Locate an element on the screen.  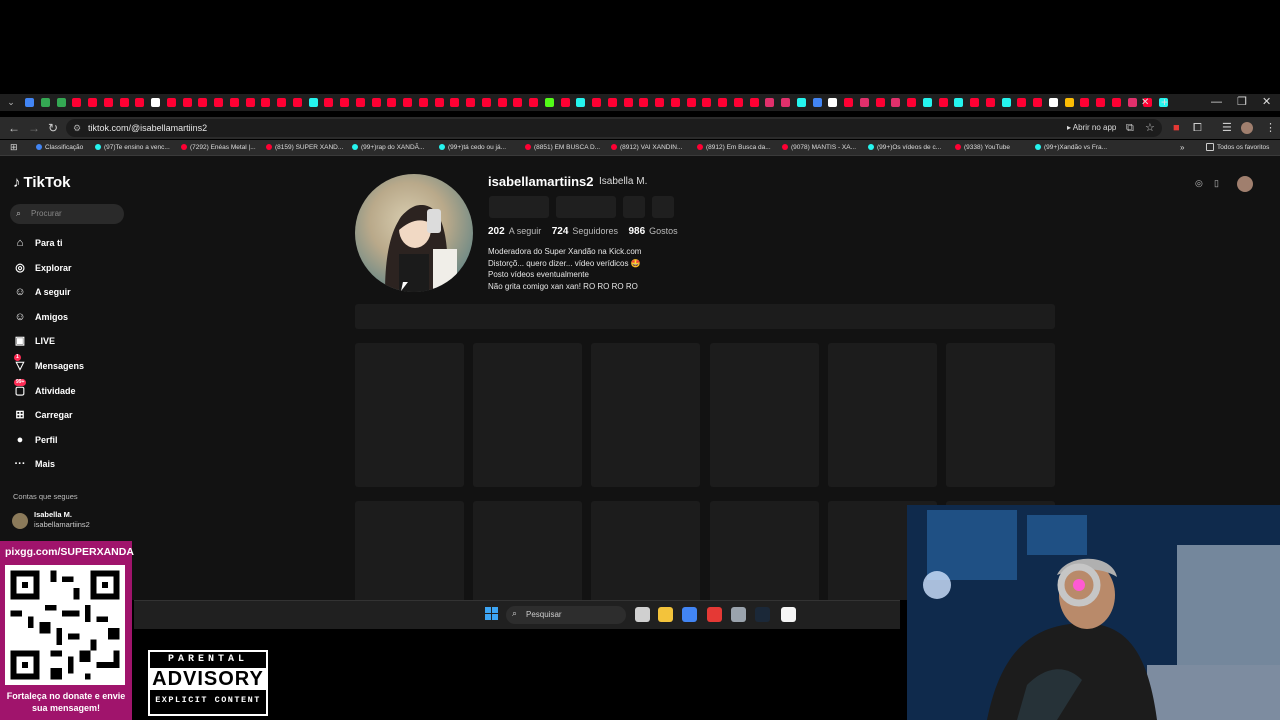
device-icon: ▯ is located at coordinates (1216, 183).